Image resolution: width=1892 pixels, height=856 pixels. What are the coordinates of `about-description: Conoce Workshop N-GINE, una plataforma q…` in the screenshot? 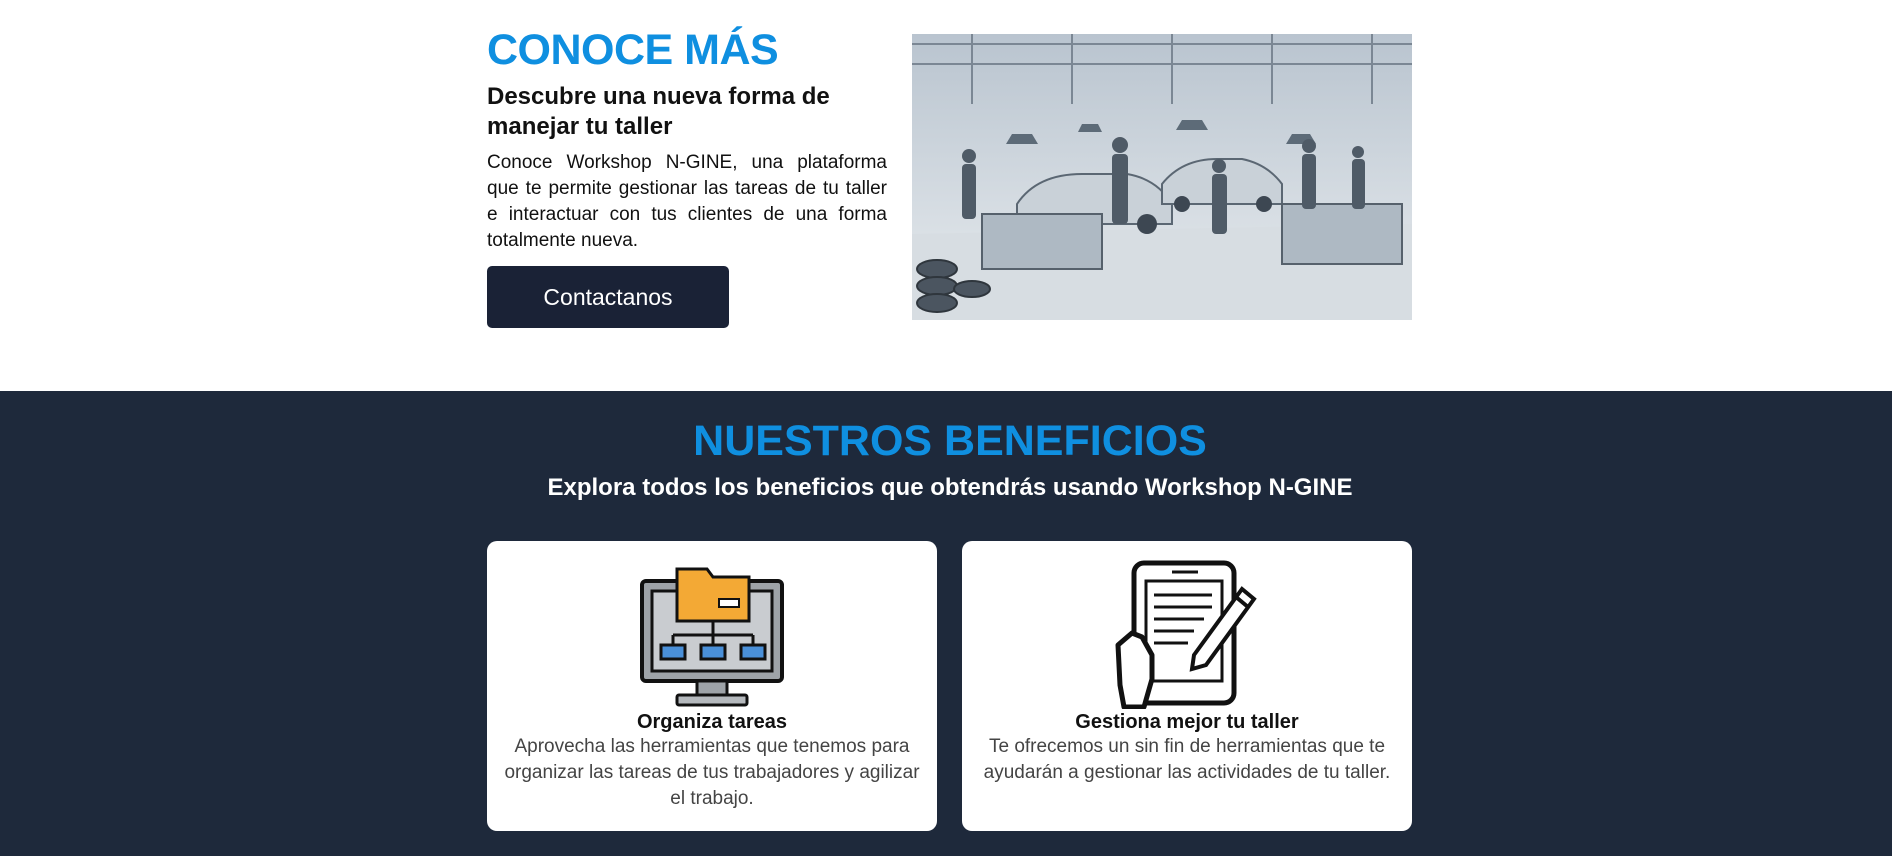 It's located at (687, 201).